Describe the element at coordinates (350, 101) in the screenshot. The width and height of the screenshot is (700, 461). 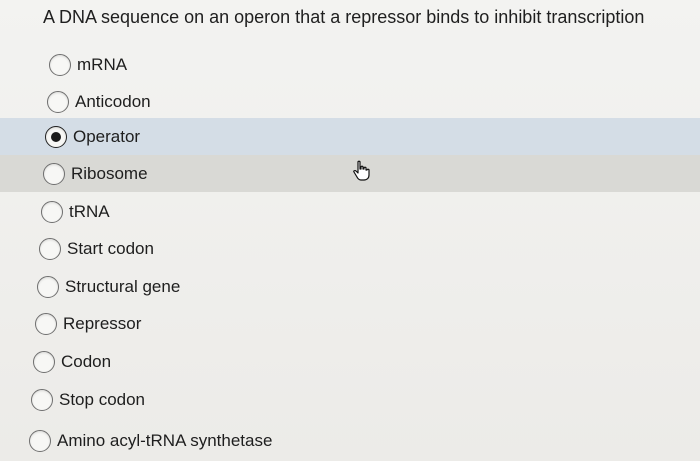
I see `option-anticodon: Anticodon` at that location.